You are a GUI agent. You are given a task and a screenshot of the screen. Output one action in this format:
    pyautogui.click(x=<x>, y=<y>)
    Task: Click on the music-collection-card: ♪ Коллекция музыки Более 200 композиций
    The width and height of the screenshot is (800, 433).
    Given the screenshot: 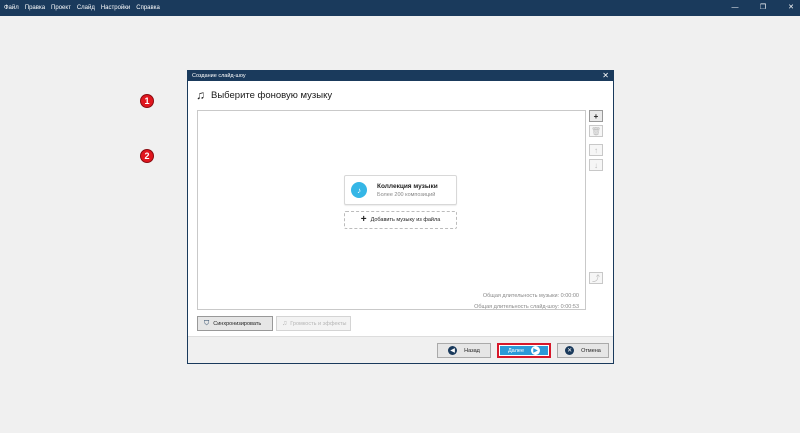 What is the action you would take?
    pyautogui.click(x=400, y=190)
    